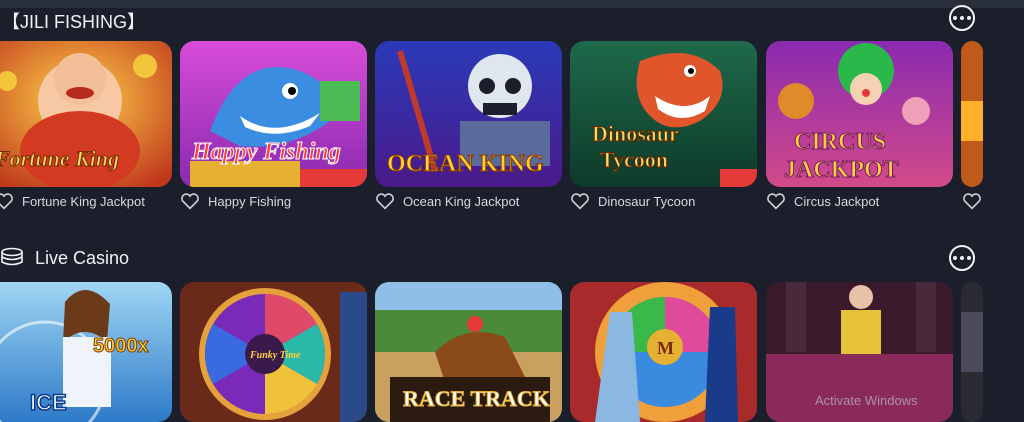  Describe the element at coordinates (465, 164) in the screenshot. I see `art-text: OCEAN KING` at that location.